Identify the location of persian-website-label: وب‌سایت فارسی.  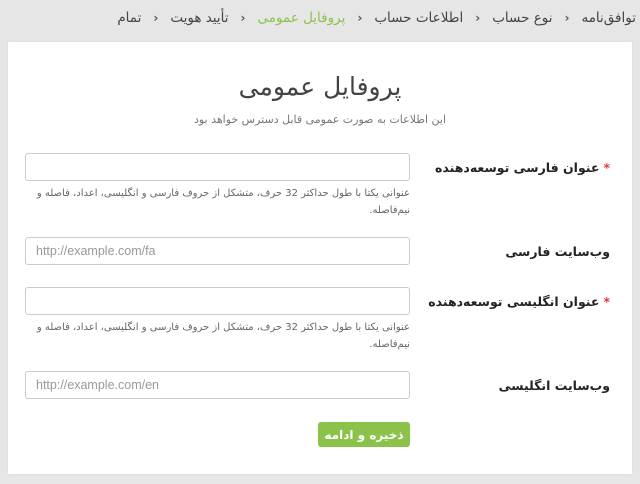
(557, 251).